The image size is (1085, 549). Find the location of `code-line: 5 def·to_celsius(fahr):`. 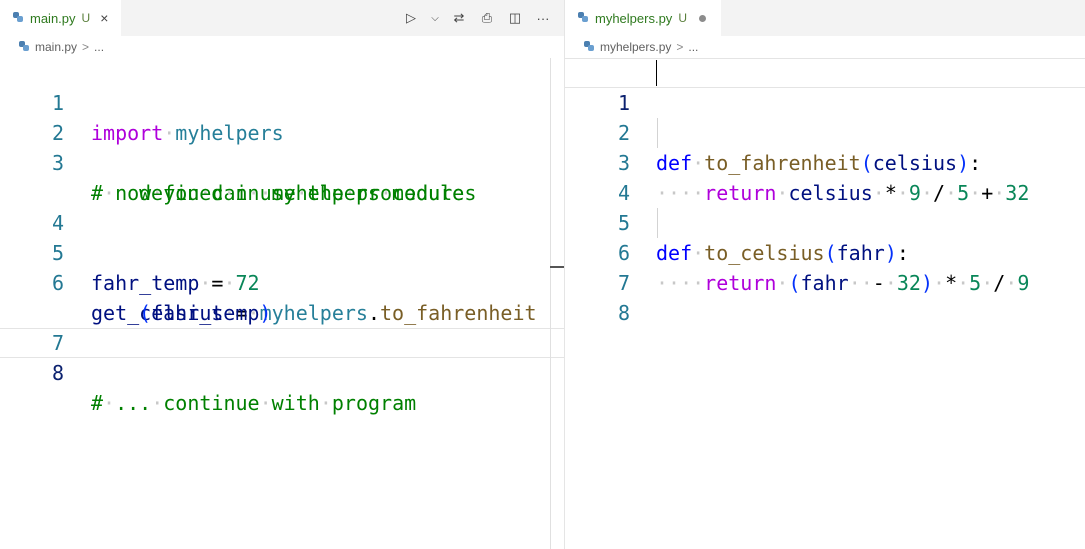

code-line: 5 def·to_celsius(fahr): is located at coordinates (825, 221).